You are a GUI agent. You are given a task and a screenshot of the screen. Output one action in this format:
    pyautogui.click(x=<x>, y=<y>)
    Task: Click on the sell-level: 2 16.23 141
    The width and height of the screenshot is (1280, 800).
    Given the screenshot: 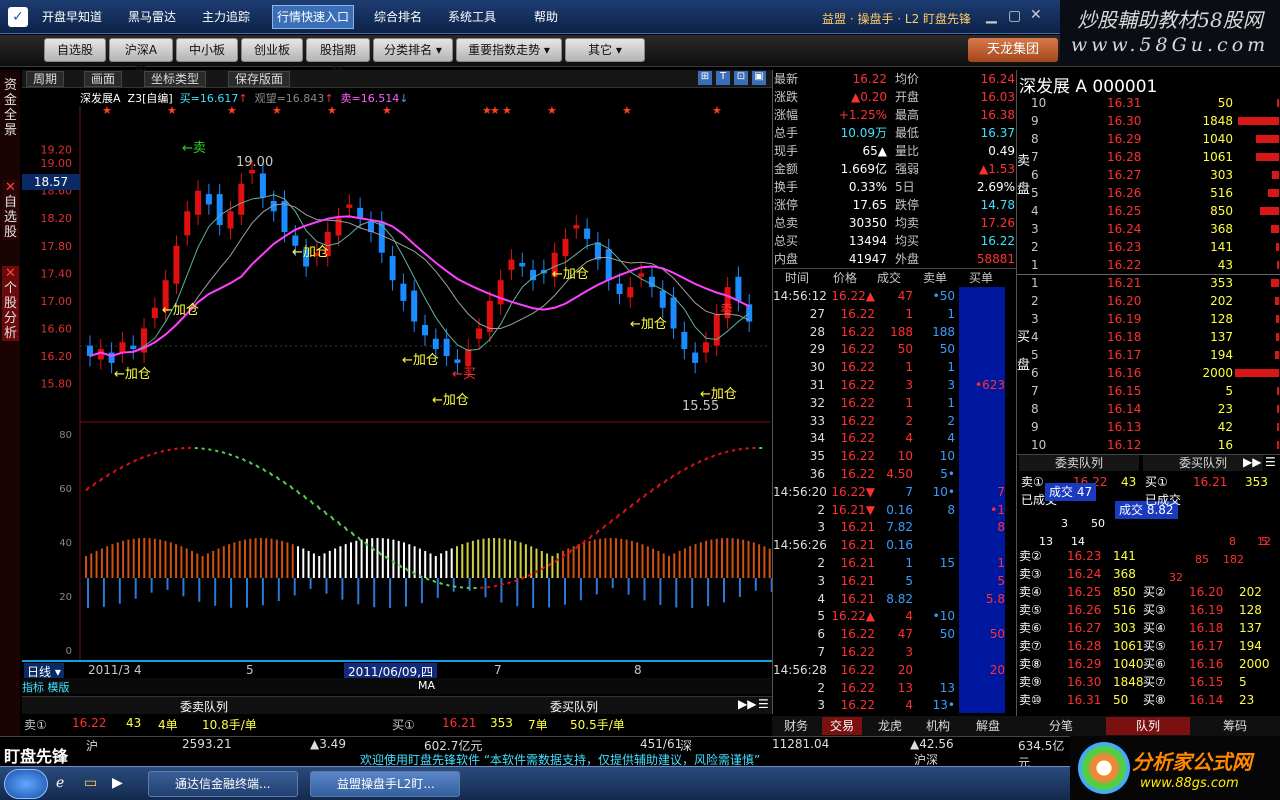 What is the action you would take?
    pyautogui.click(x=1148, y=247)
    